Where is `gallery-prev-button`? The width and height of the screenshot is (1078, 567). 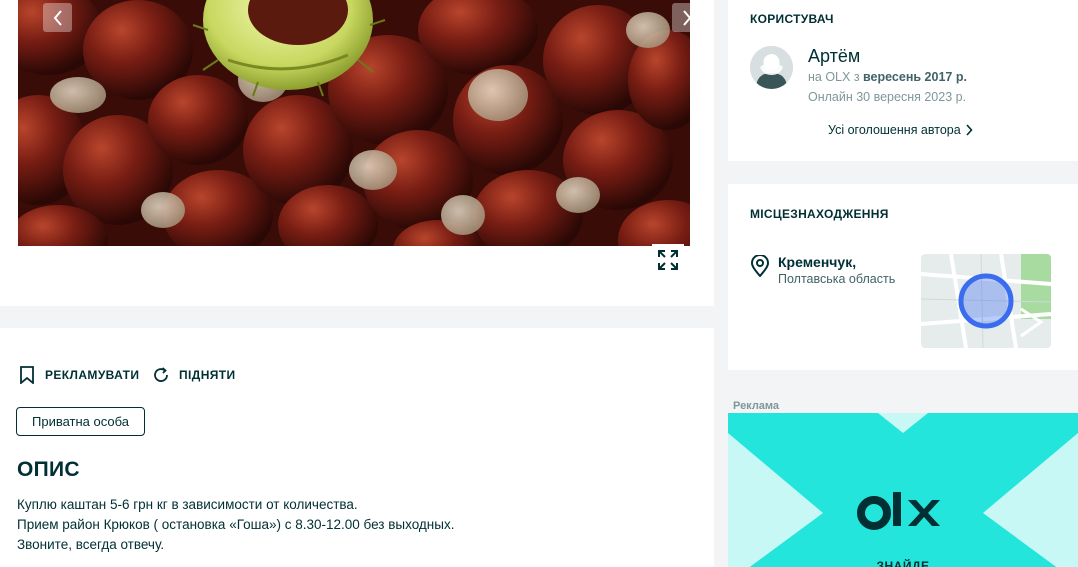
gallery-prev-button is located at coordinates (57, 17).